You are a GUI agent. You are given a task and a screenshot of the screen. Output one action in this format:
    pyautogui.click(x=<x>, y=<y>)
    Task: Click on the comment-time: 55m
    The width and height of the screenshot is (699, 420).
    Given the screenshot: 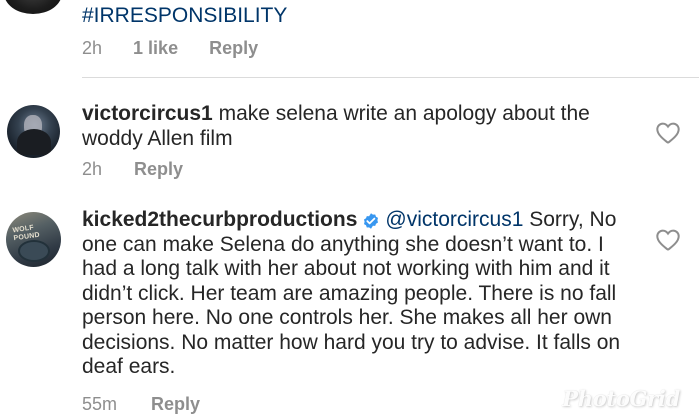 What is the action you would take?
    pyautogui.click(x=100, y=404)
    